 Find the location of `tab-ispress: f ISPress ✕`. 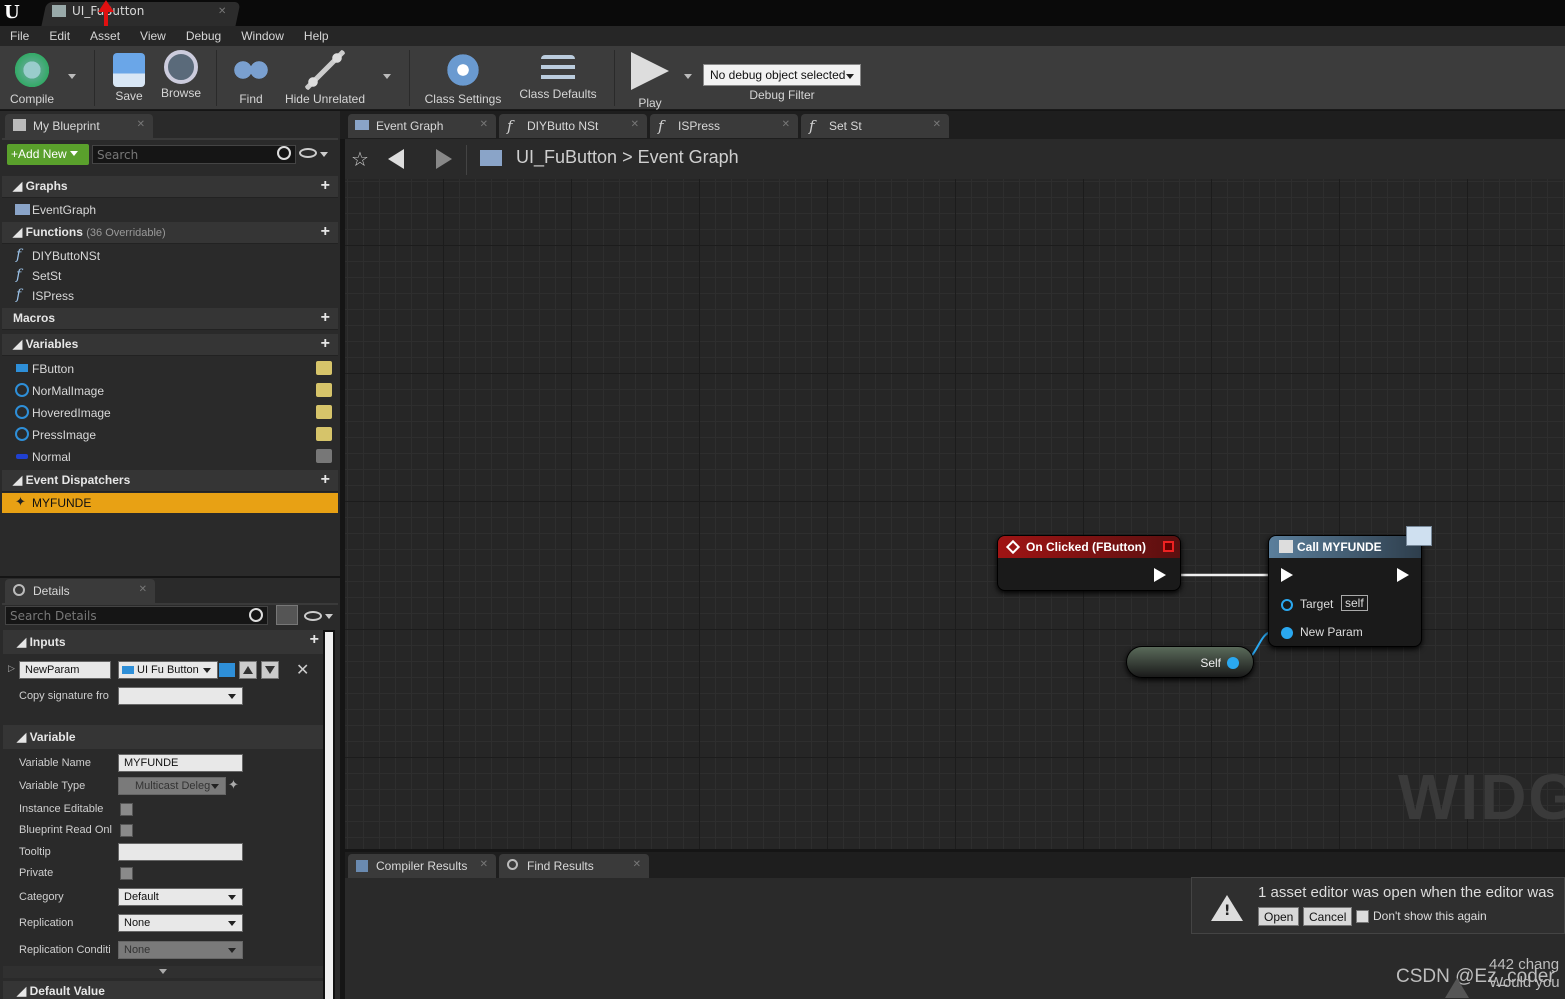

tab-ispress: f ISPress ✕ is located at coordinates (724, 126).